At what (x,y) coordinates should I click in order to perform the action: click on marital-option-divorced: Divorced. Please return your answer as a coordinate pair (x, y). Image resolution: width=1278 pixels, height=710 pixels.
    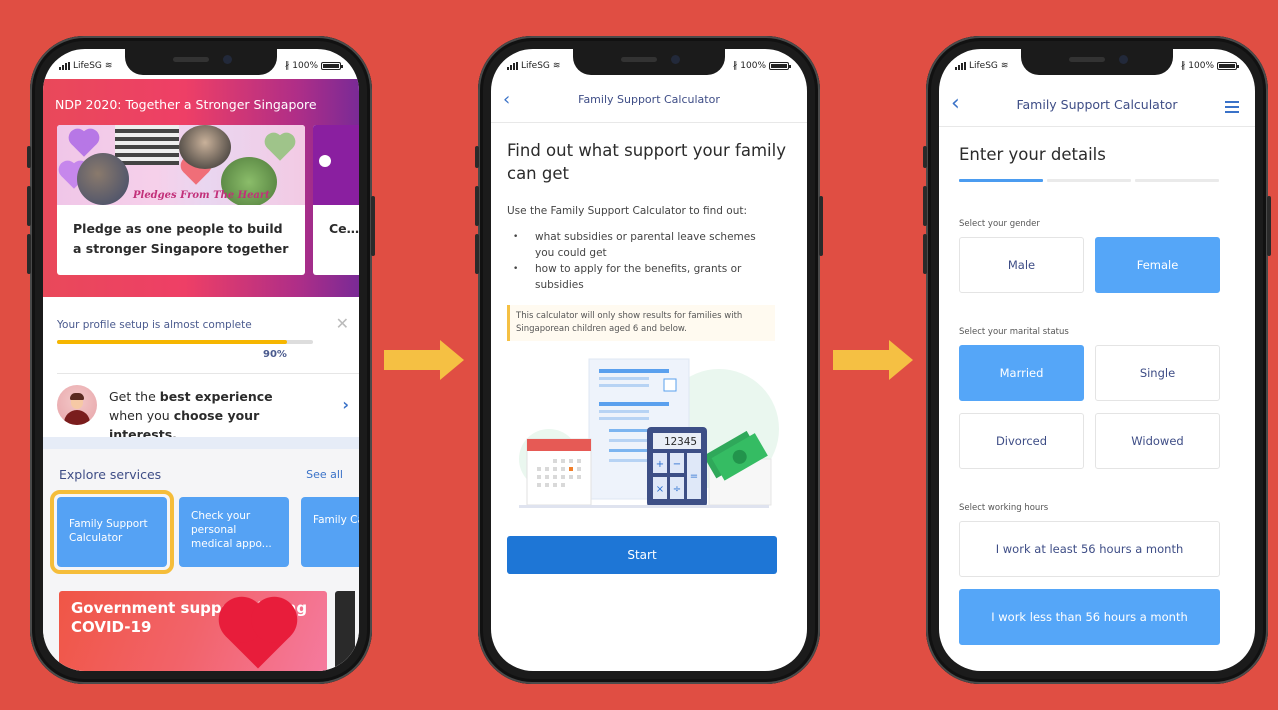
    Looking at the image, I should click on (1021, 441).